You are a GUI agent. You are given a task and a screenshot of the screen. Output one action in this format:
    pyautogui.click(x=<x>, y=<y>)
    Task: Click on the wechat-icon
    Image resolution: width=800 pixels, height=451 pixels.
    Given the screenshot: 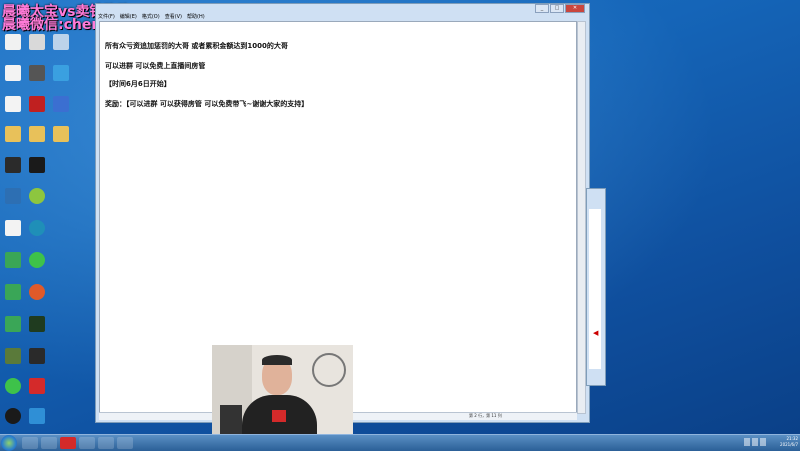 What is the action you would take?
    pyautogui.click(x=37, y=260)
    